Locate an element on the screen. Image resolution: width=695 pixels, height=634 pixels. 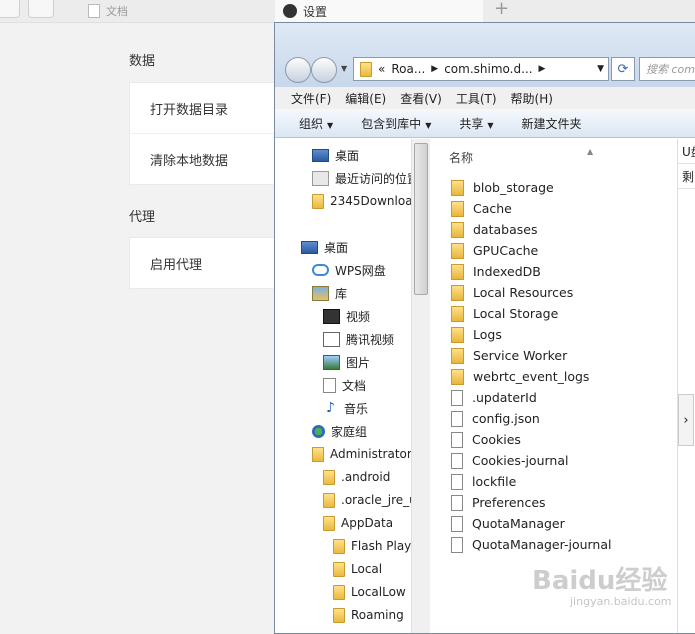
clear-local-data-button: 清除本地数据 is located at coordinates (210, 159).